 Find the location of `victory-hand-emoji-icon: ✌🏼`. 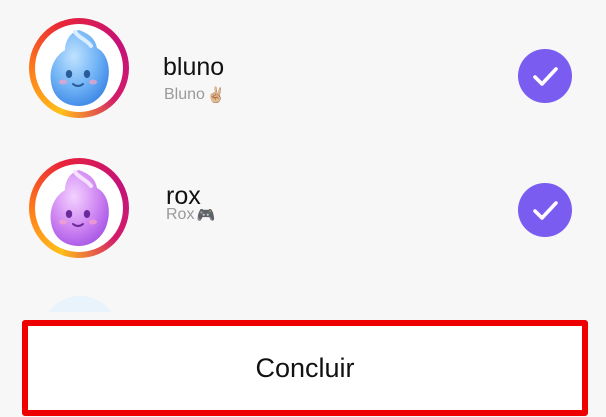

victory-hand-emoji-icon: ✌🏼 is located at coordinates (216, 95).